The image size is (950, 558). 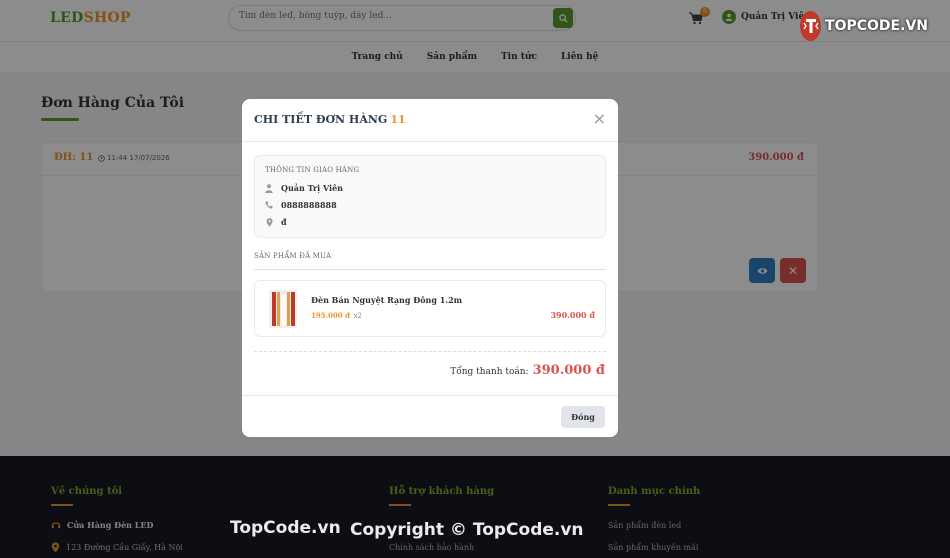 I want to click on product-price: 195.000 đ x2, so click(x=336, y=315).